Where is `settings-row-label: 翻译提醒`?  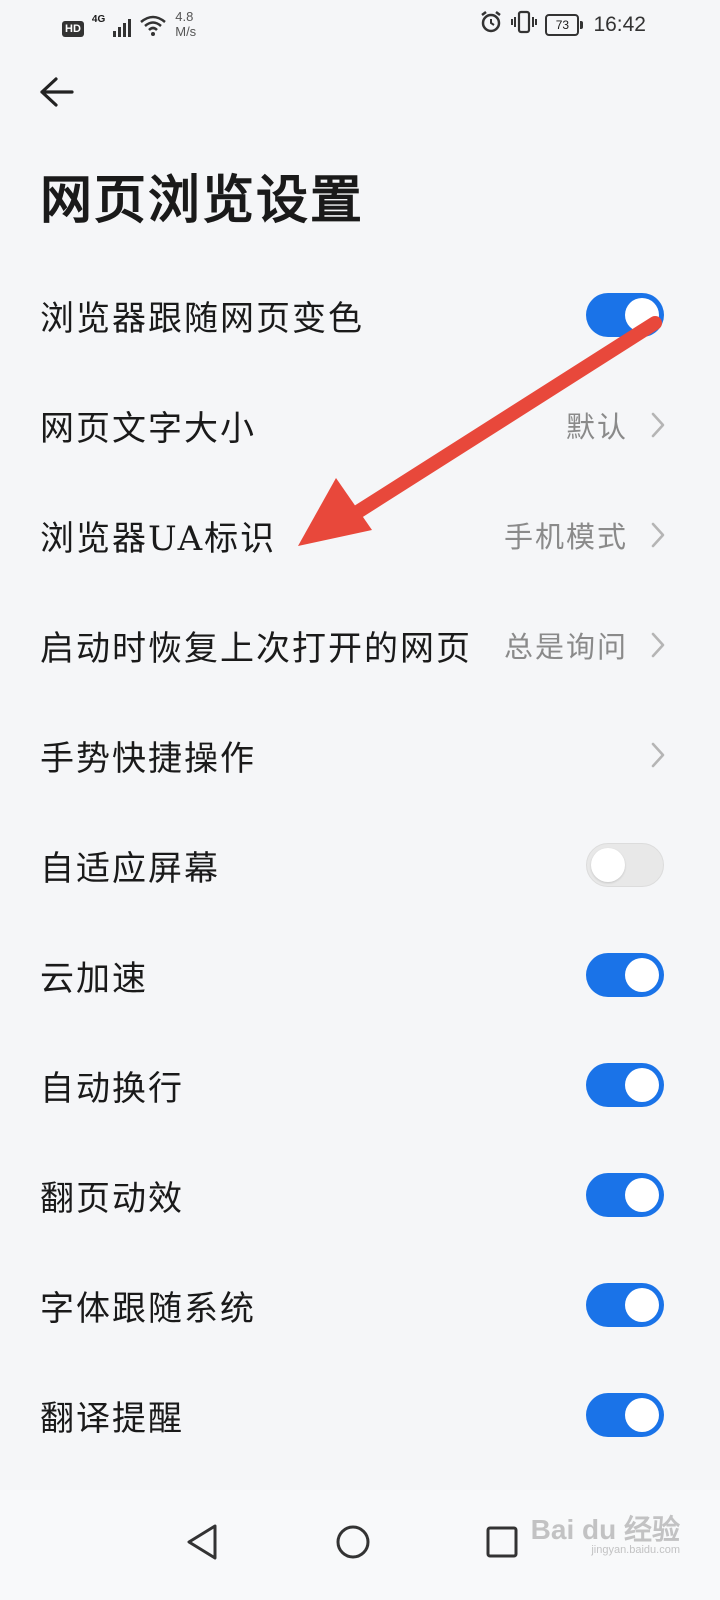
settings-row-label: 翻译提醒 is located at coordinates (112, 1418).